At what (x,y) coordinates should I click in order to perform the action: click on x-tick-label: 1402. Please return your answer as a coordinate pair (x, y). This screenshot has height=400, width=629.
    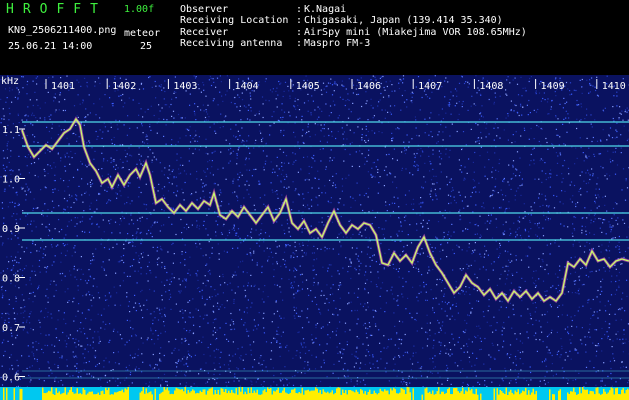
    Looking at the image, I should click on (124, 86).